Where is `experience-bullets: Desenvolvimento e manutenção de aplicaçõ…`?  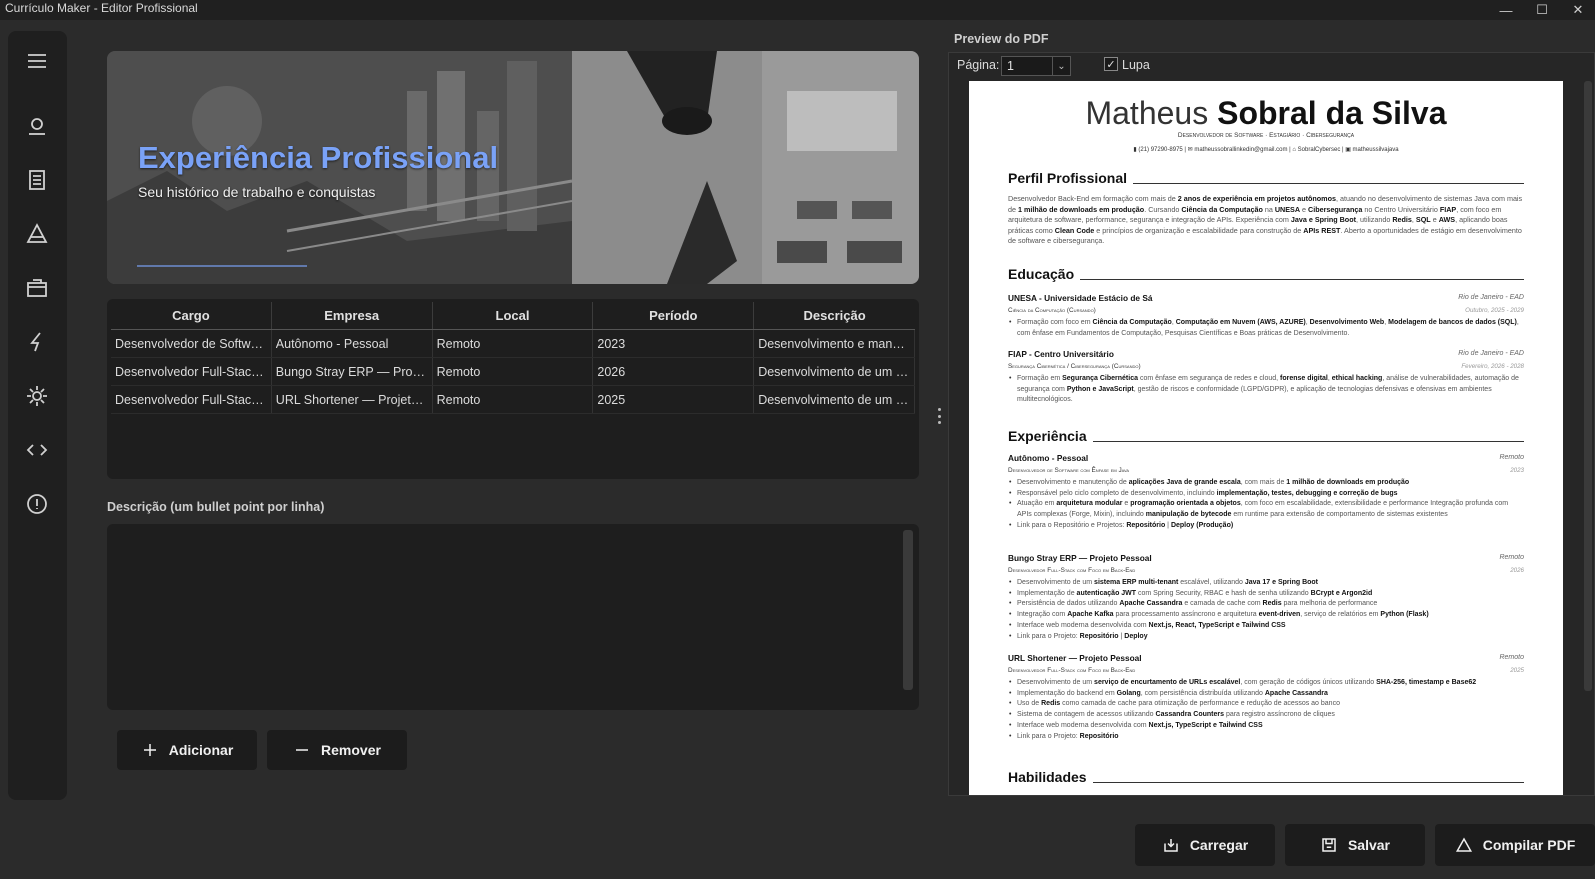
experience-bullets: Desenvolvimento e manutenção de aplicaçõ… is located at coordinates (1266, 505).